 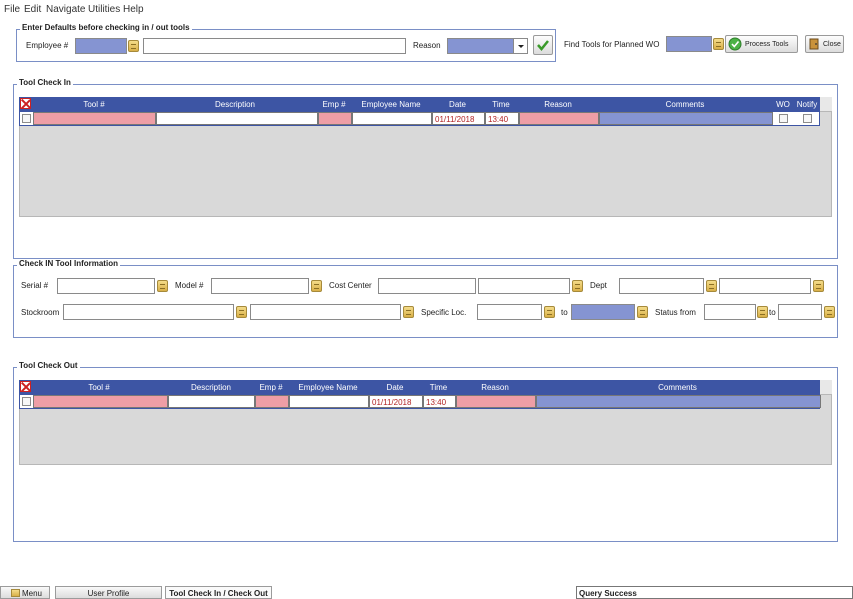 What do you see at coordinates (807, 104) in the screenshot?
I see `ci-col-notify: Notify` at bounding box center [807, 104].